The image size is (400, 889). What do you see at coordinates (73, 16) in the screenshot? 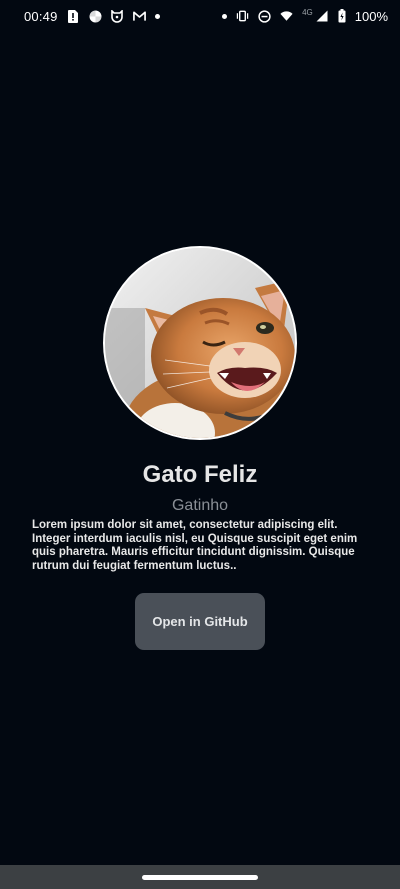
I see `sim-card-alert-icon` at bounding box center [73, 16].